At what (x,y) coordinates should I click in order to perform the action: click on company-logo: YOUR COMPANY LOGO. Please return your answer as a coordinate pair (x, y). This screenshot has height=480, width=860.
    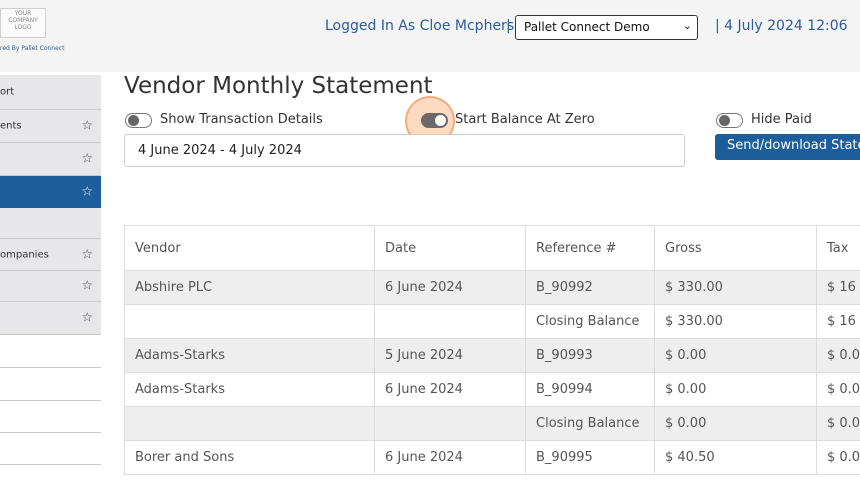
    Looking at the image, I should click on (23, 23).